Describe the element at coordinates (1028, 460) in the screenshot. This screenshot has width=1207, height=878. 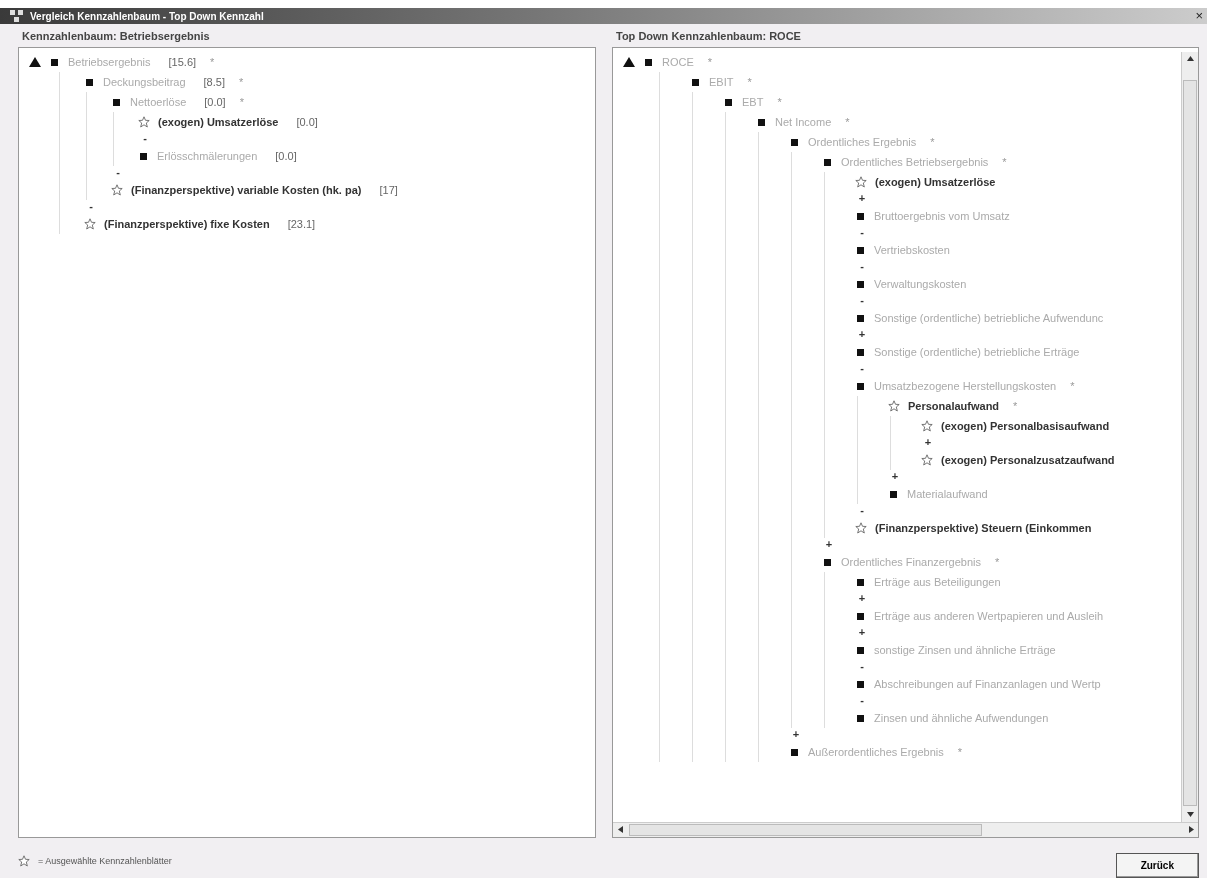
I see `node-label: (exogen) Personalzusatzaufwand` at that location.